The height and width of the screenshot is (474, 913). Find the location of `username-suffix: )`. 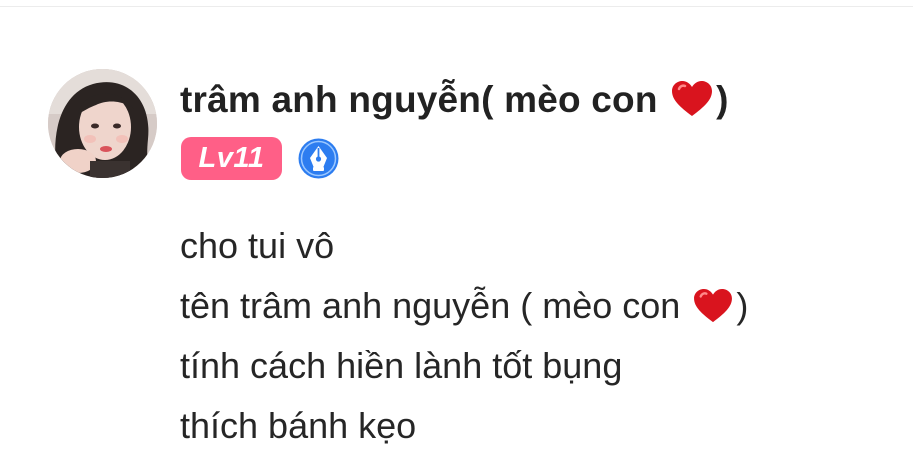

username-suffix: ) is located at coordinates (722, 99).